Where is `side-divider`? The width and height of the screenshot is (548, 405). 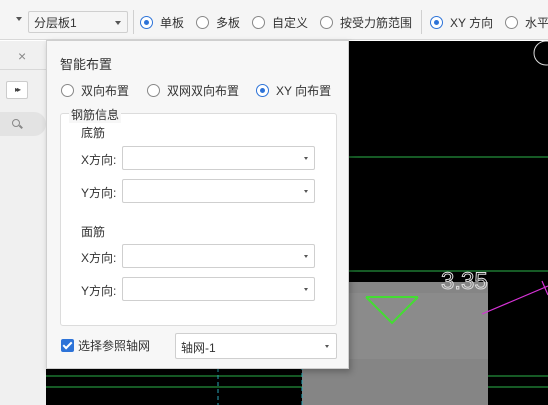 side-divider is located at coordinates (23, 69).